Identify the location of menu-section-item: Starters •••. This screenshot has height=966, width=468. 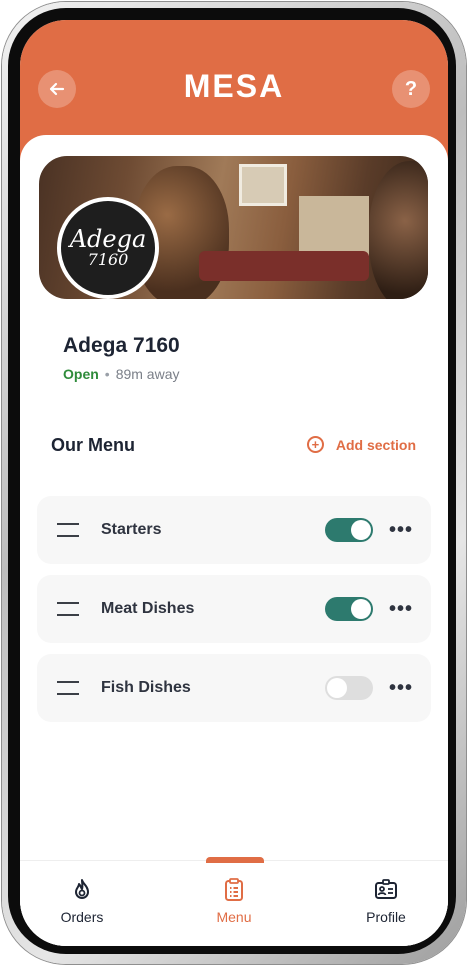
(234, 530).